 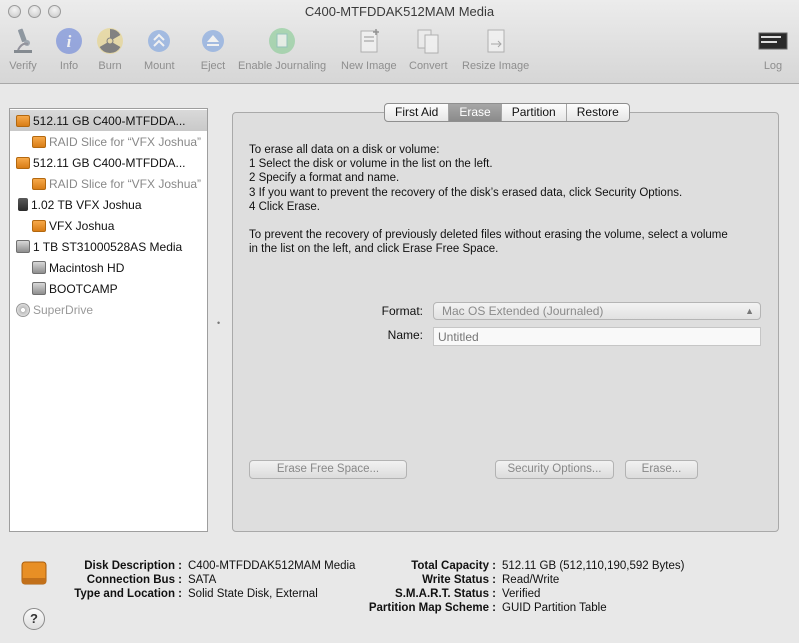 I want to click on help-button: ?, so click(x=34, y=619).